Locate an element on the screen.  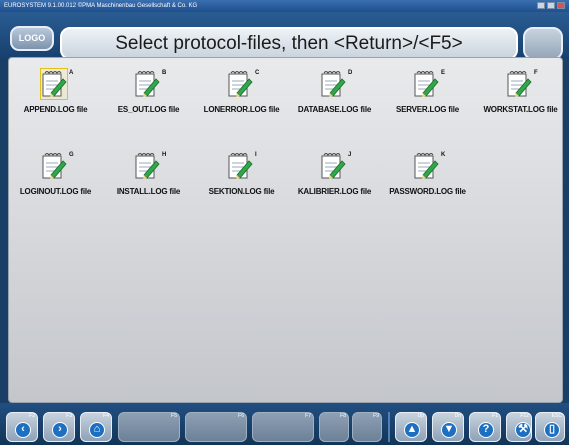
fkey-f7-button: F7 is located at coordinates (283, 427).